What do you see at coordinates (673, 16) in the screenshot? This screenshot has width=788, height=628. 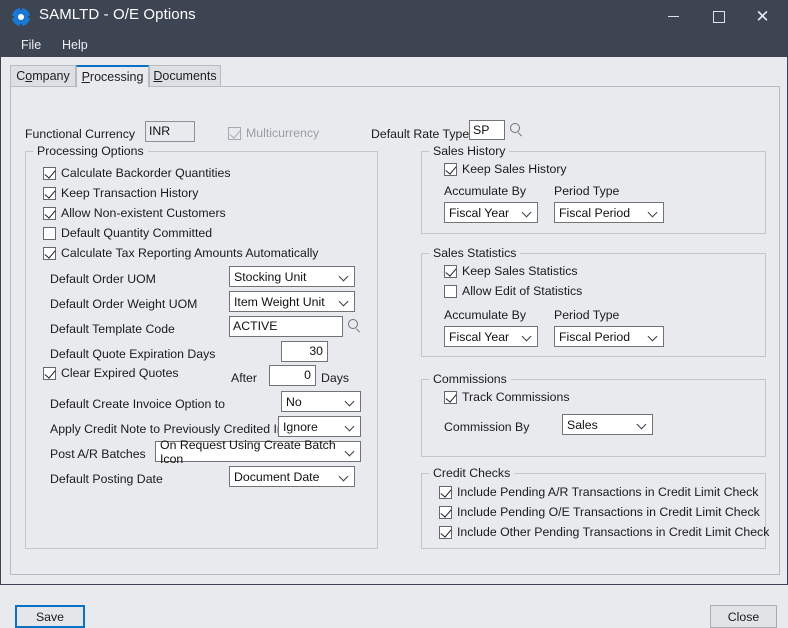 I see `minimize-button` at bounding box center [673, 16].